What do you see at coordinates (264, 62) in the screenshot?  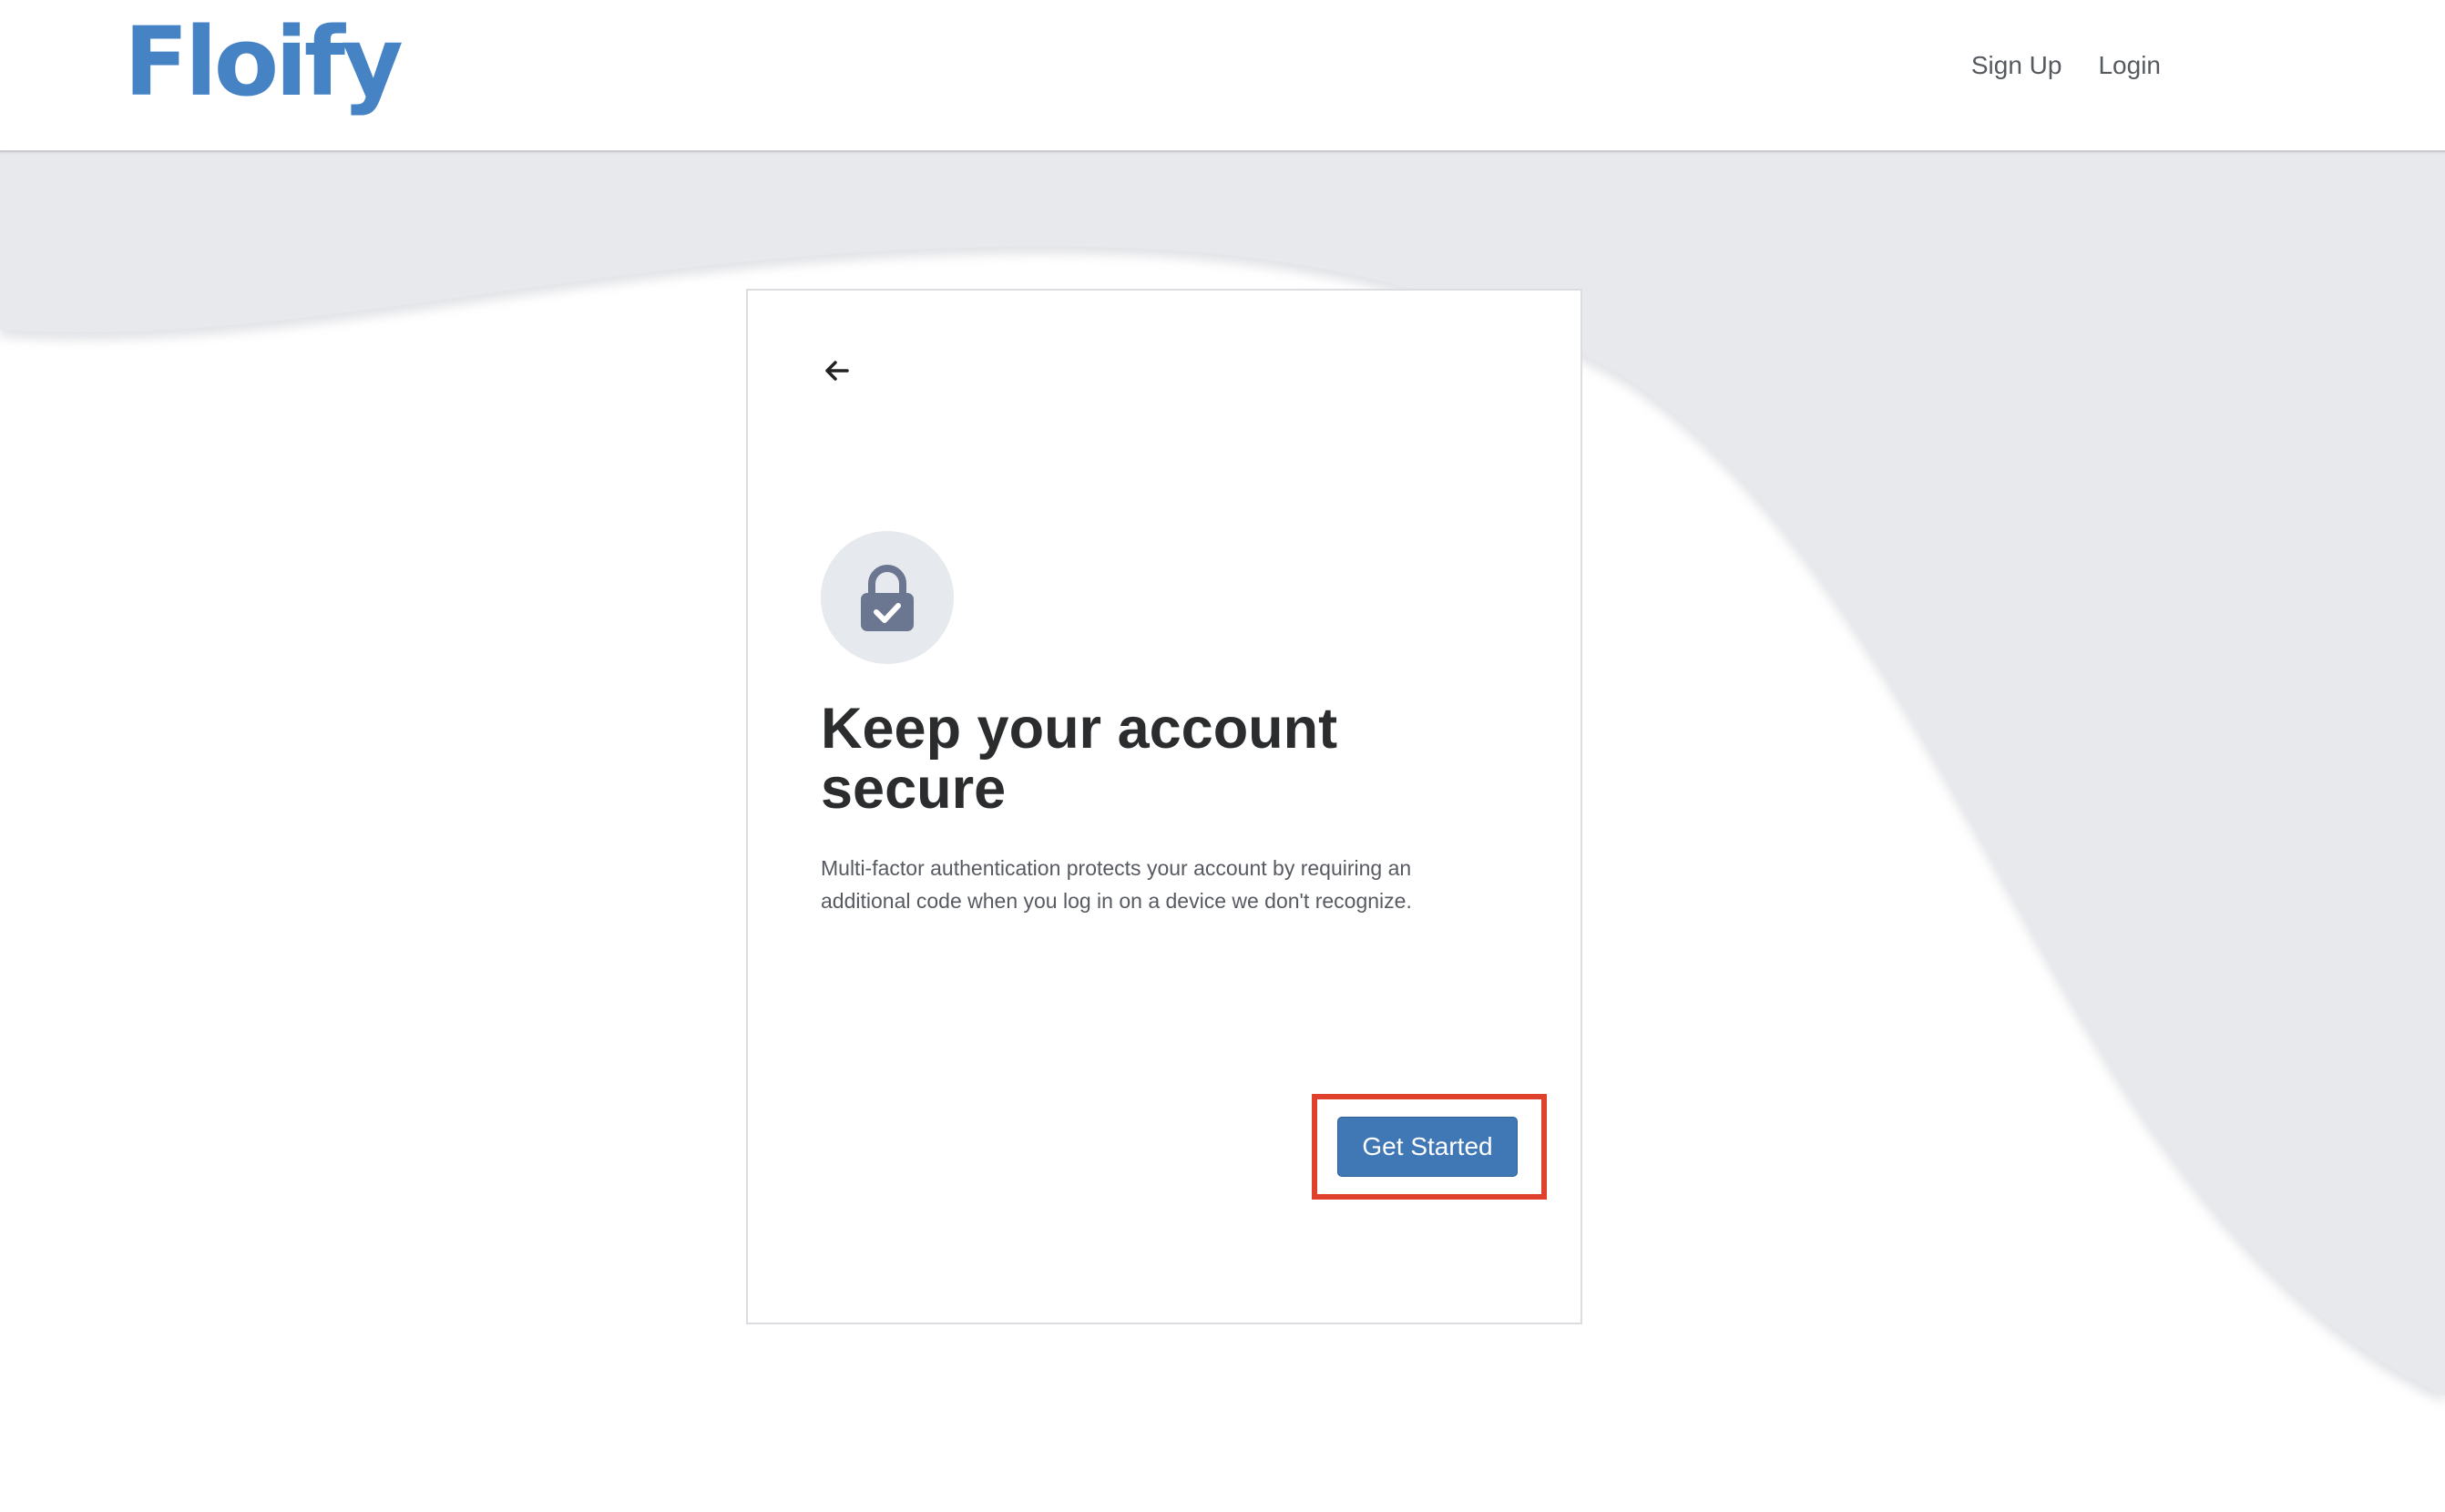 I see `floify-logo: Floify` at bounding box center [264, 62].